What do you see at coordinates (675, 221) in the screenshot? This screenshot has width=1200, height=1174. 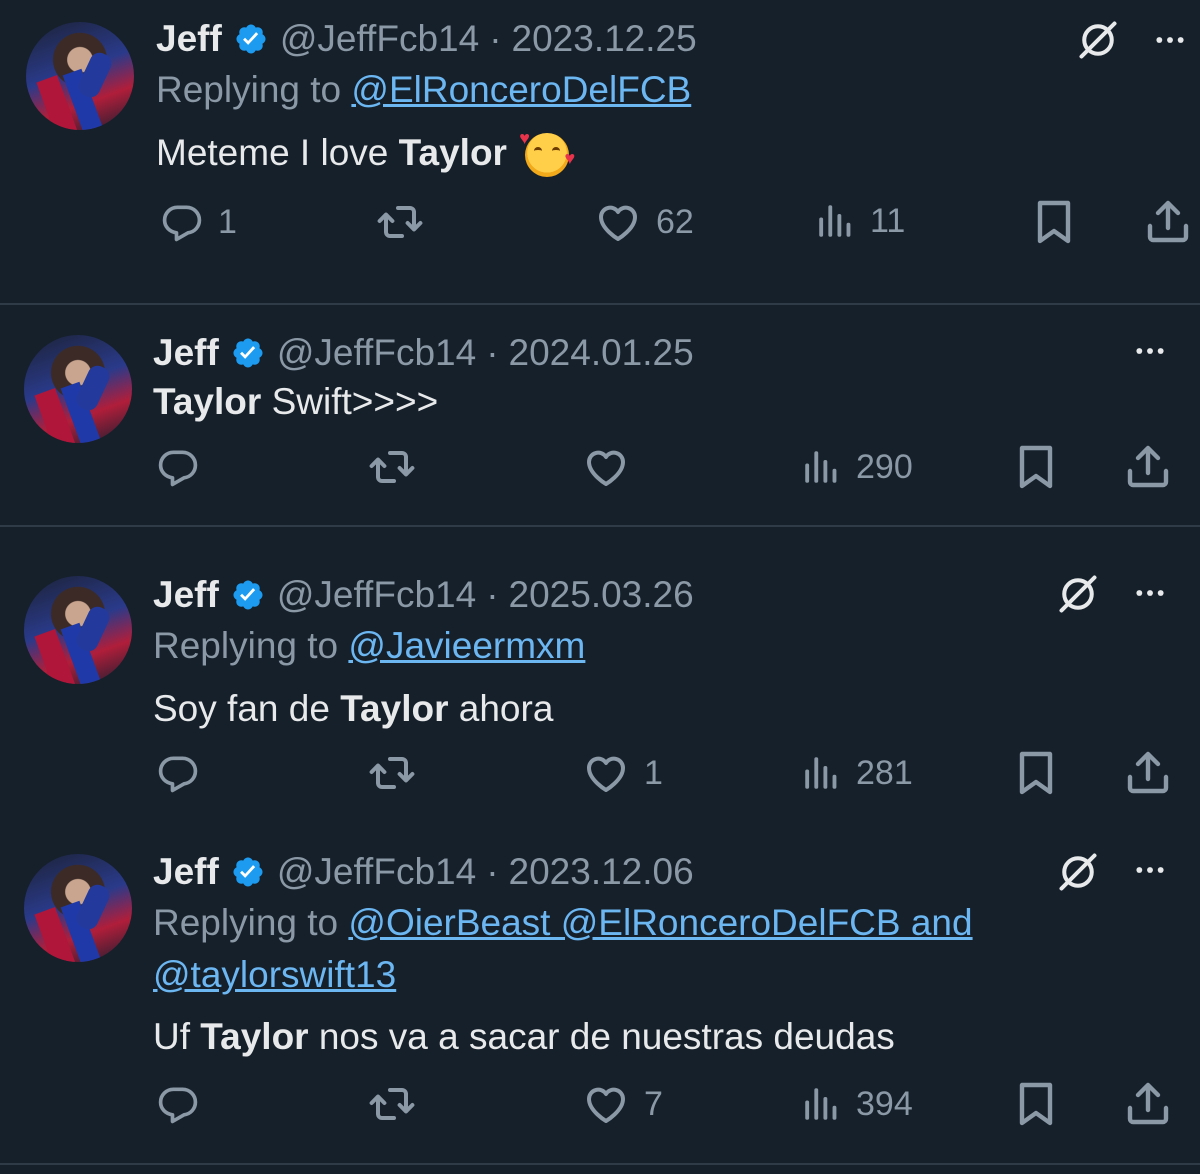 I see `like-count: 62` at bounding box center [675, 221].